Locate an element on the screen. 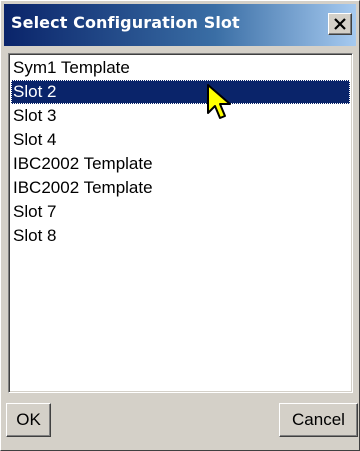 The width and height of the screenshot is (360, 451). slot-list-item: Slot 8 is located at coordinates (180, 236).